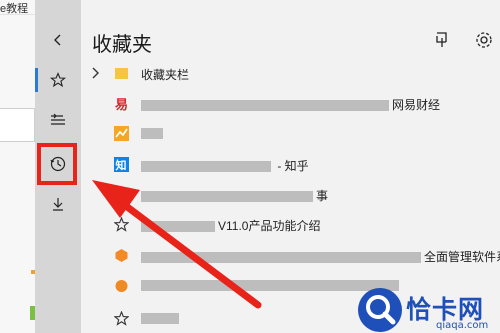 The image size is (500, 333). I want to click on list-item-label-wrap: 全面管理软件系, so click(320, 256).